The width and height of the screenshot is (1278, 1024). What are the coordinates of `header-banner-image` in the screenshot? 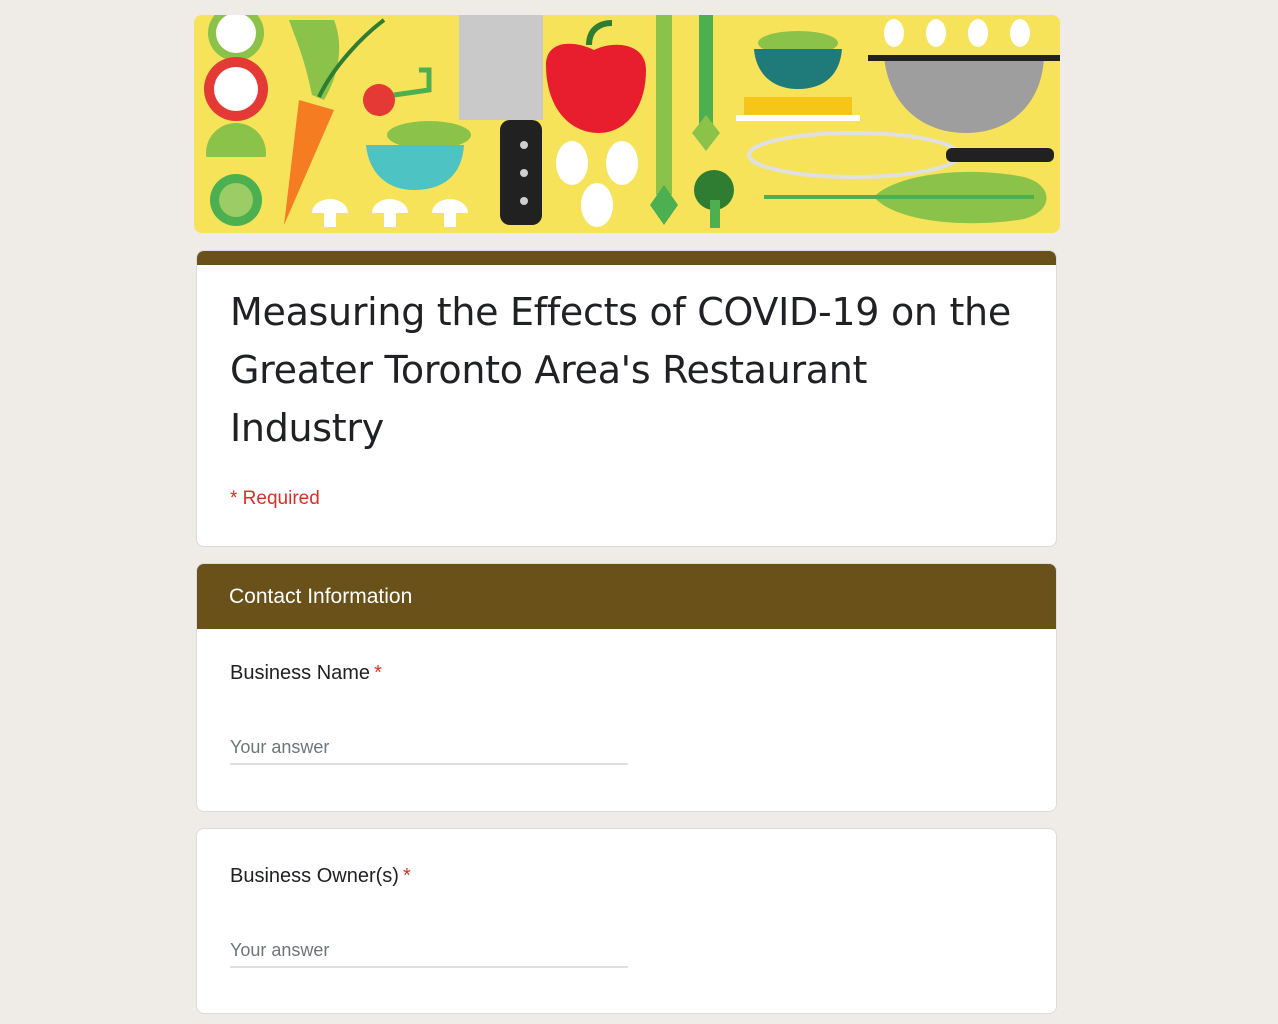 It's located at (627, 124).